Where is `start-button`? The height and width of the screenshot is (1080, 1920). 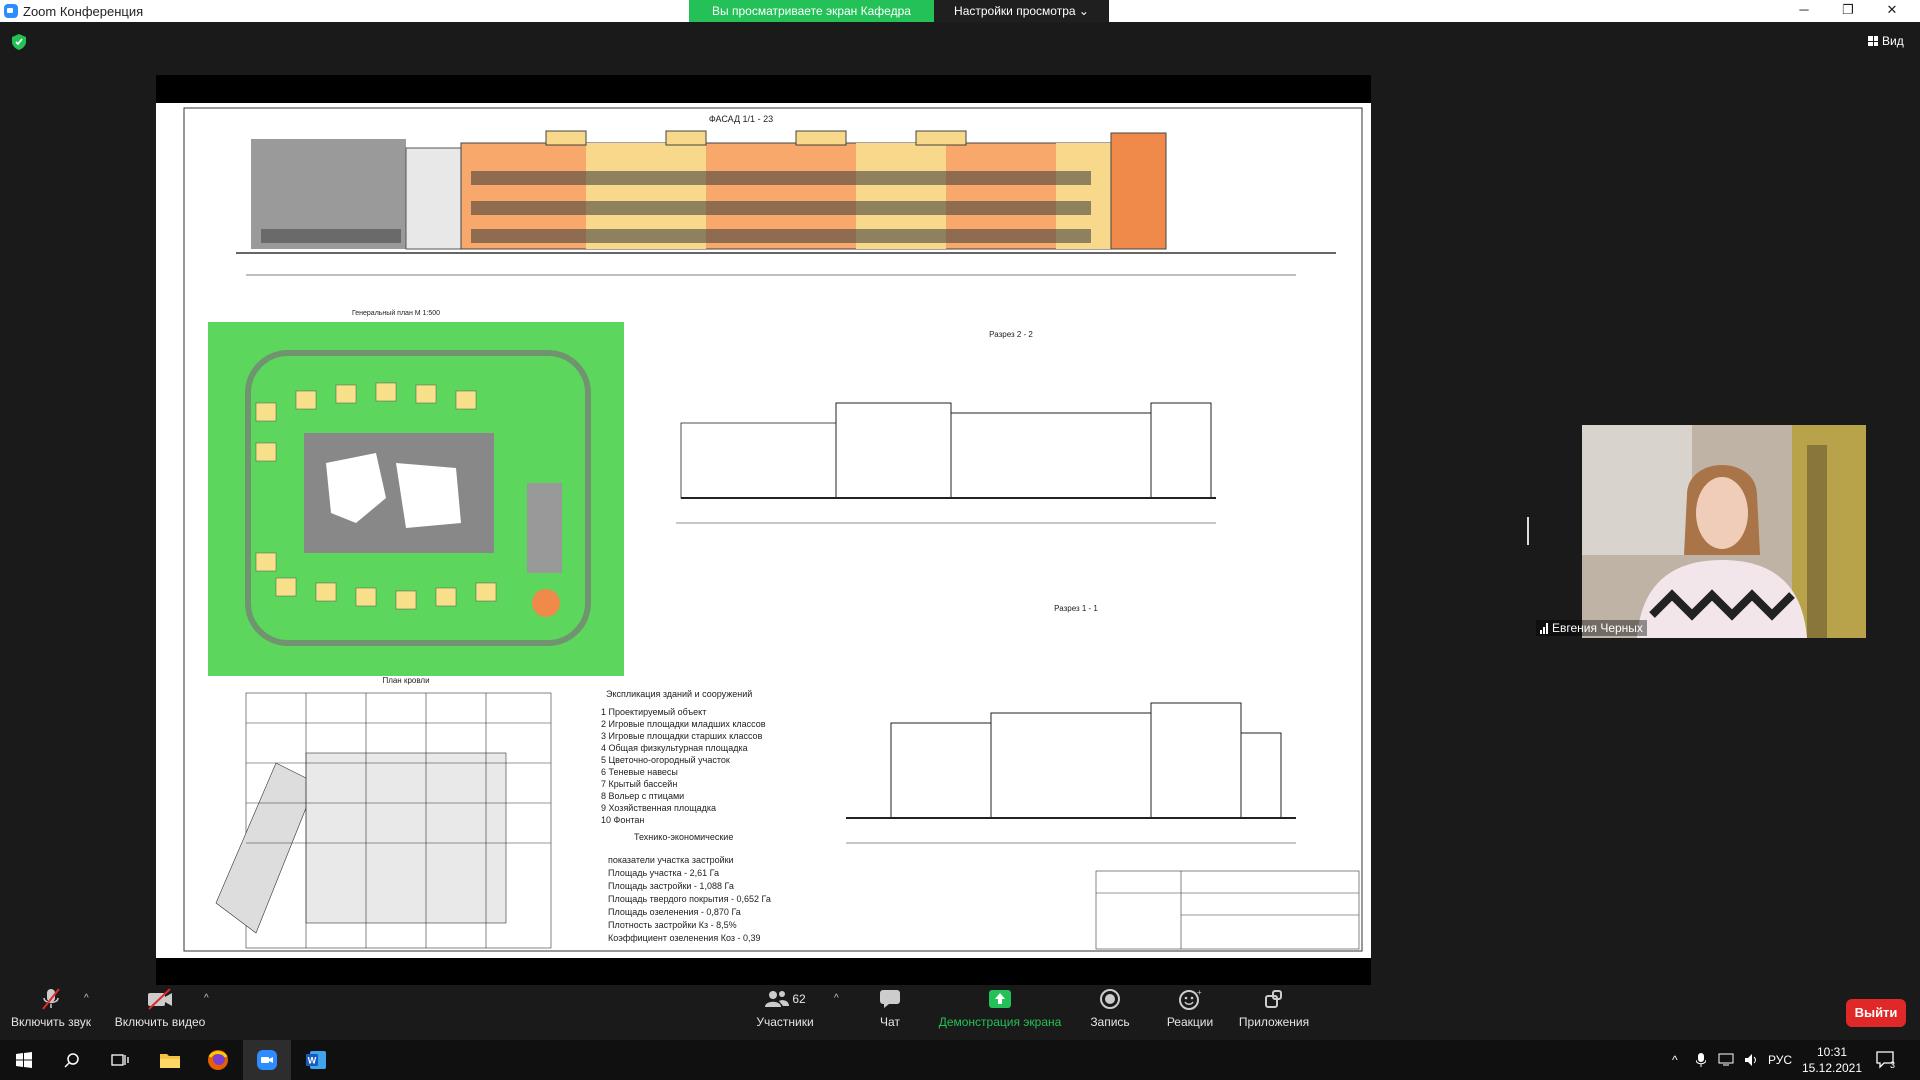 start-button is located at coordinates (24, 1060).